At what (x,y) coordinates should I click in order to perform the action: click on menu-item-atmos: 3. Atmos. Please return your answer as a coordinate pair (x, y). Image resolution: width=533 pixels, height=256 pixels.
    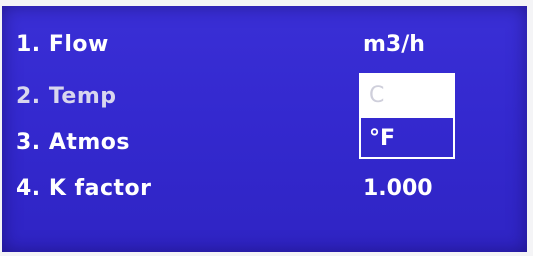
    Looking at the image, I should click on (73, 142).